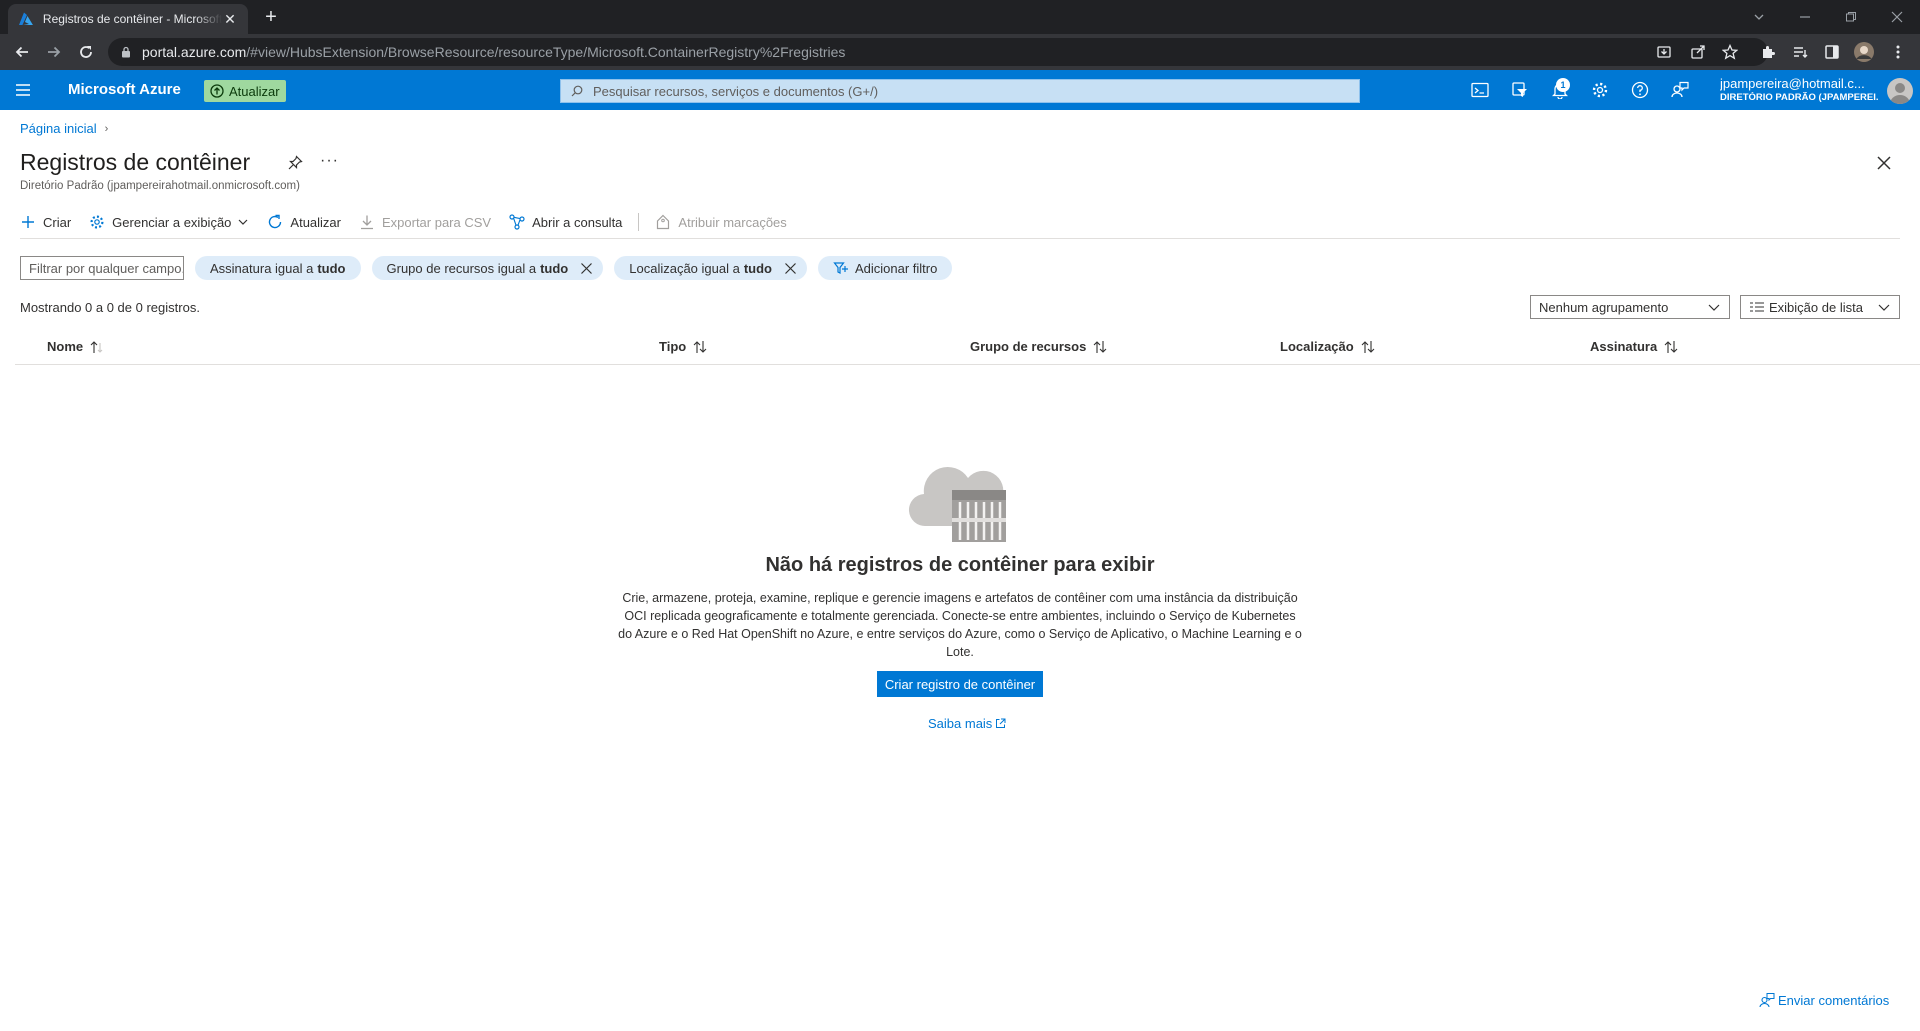 This screenshot has width=1920, height=1031. I want to click on view-mode-dropdown: Exibição de lista, so click(1820, 307).